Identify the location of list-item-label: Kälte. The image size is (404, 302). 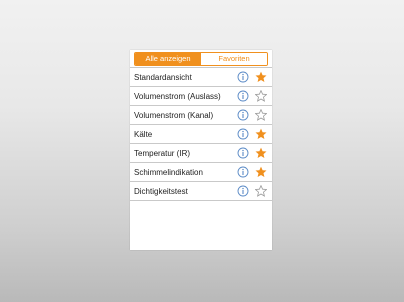
(143, 134).